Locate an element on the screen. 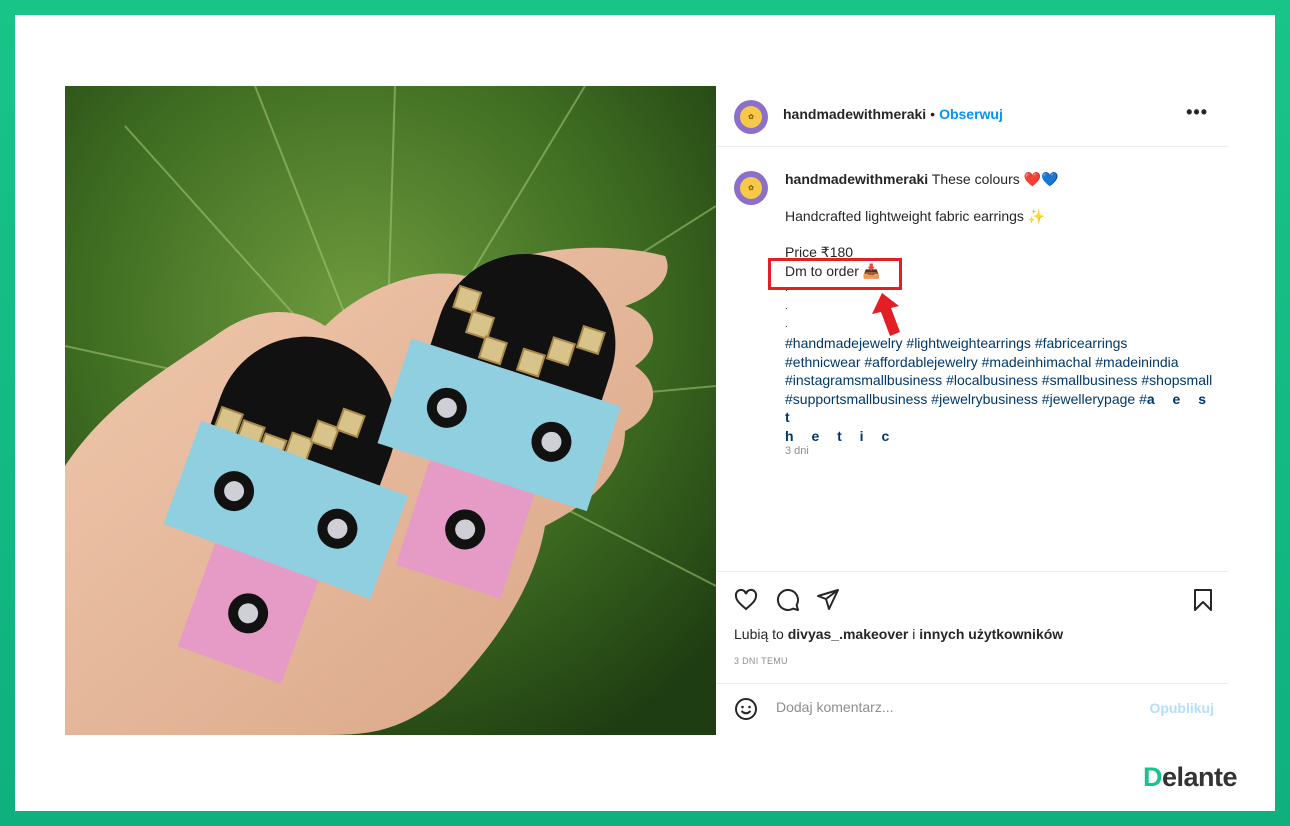  comment-input is located at coordinates (946, 707).